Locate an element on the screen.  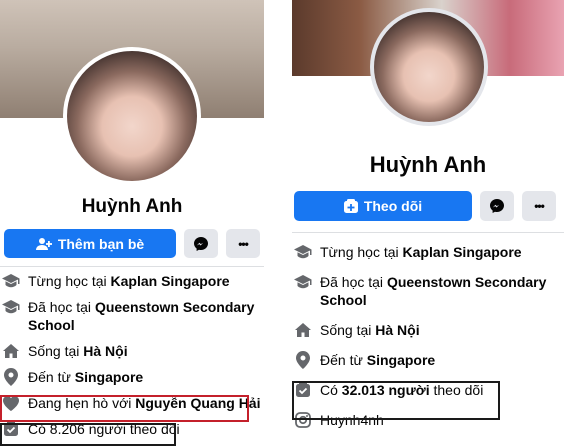
info-row-instagram: Huynh4nh is located at coordinates (428, 420).